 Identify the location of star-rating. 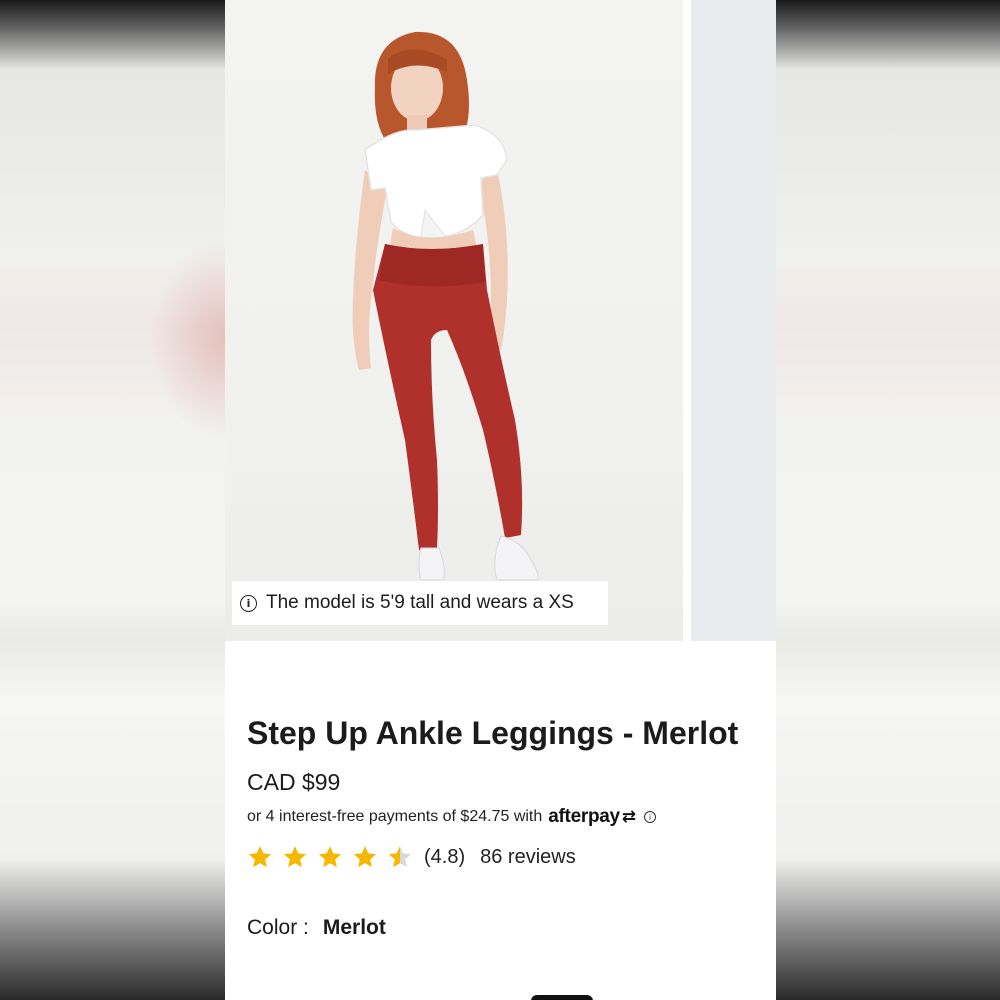
(334, 857).